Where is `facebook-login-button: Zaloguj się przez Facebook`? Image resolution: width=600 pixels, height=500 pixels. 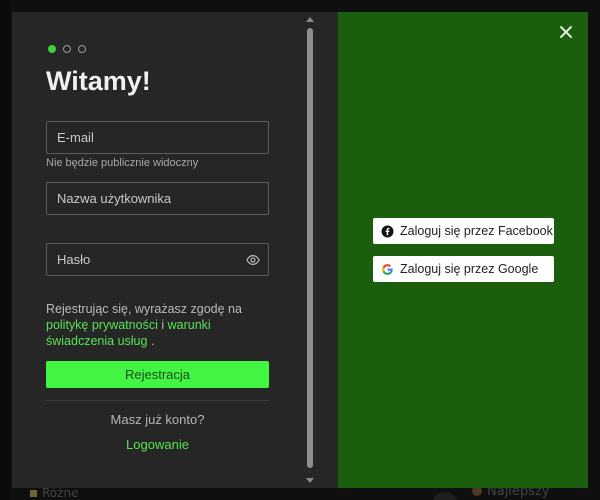 facebook-login-button: Zaloguj się przez Facebook is located at coordinates (463, 231).